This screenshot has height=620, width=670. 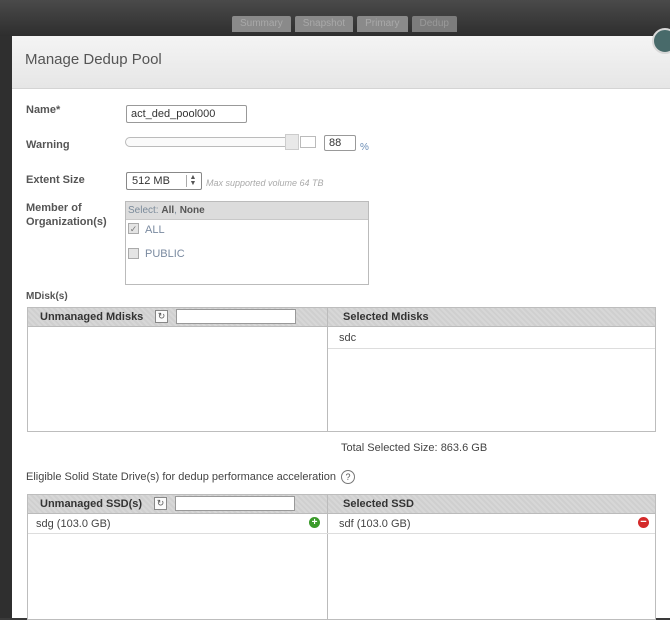 I want to click on ssd-filter-input, so click(x=235, y=503).